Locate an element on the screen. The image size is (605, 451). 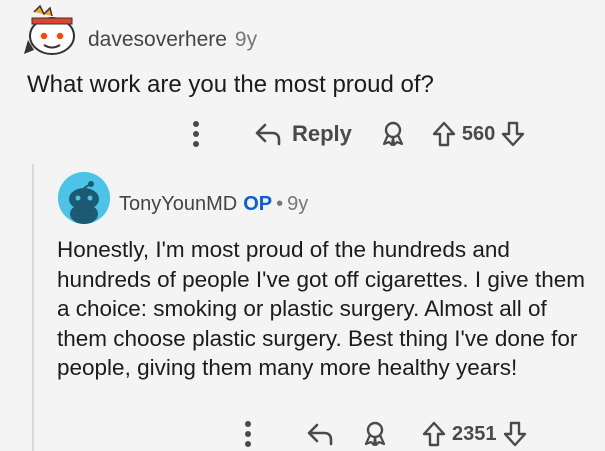
vote-score: 2351 is located at coordinates (474, 433).